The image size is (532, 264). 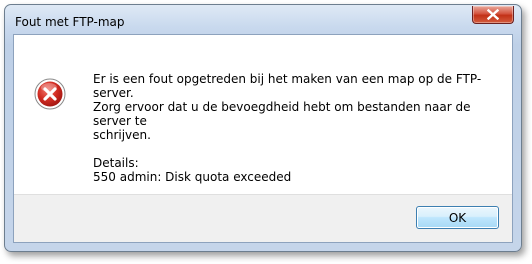 I want to click on close-icon, so click(x=493, y=14).